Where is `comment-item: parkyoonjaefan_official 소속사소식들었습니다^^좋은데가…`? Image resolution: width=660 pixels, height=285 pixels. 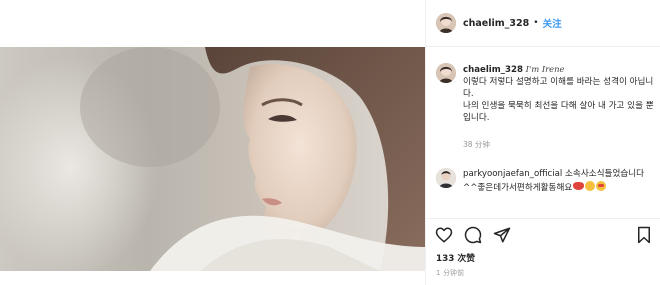
comment-item: parkyoonjaefan_official 소속사소식들었습니다^^좋은데가… is located at coordinates (545, 181).